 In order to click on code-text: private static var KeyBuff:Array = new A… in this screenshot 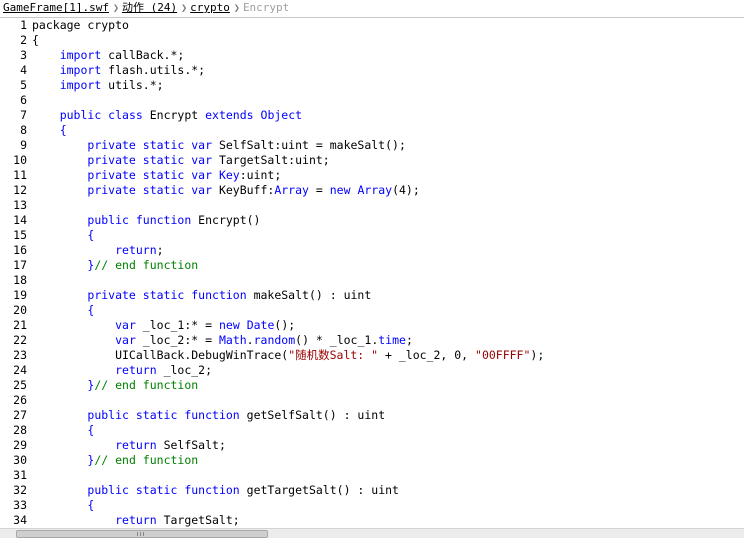, I will do `click(225, 190)`.